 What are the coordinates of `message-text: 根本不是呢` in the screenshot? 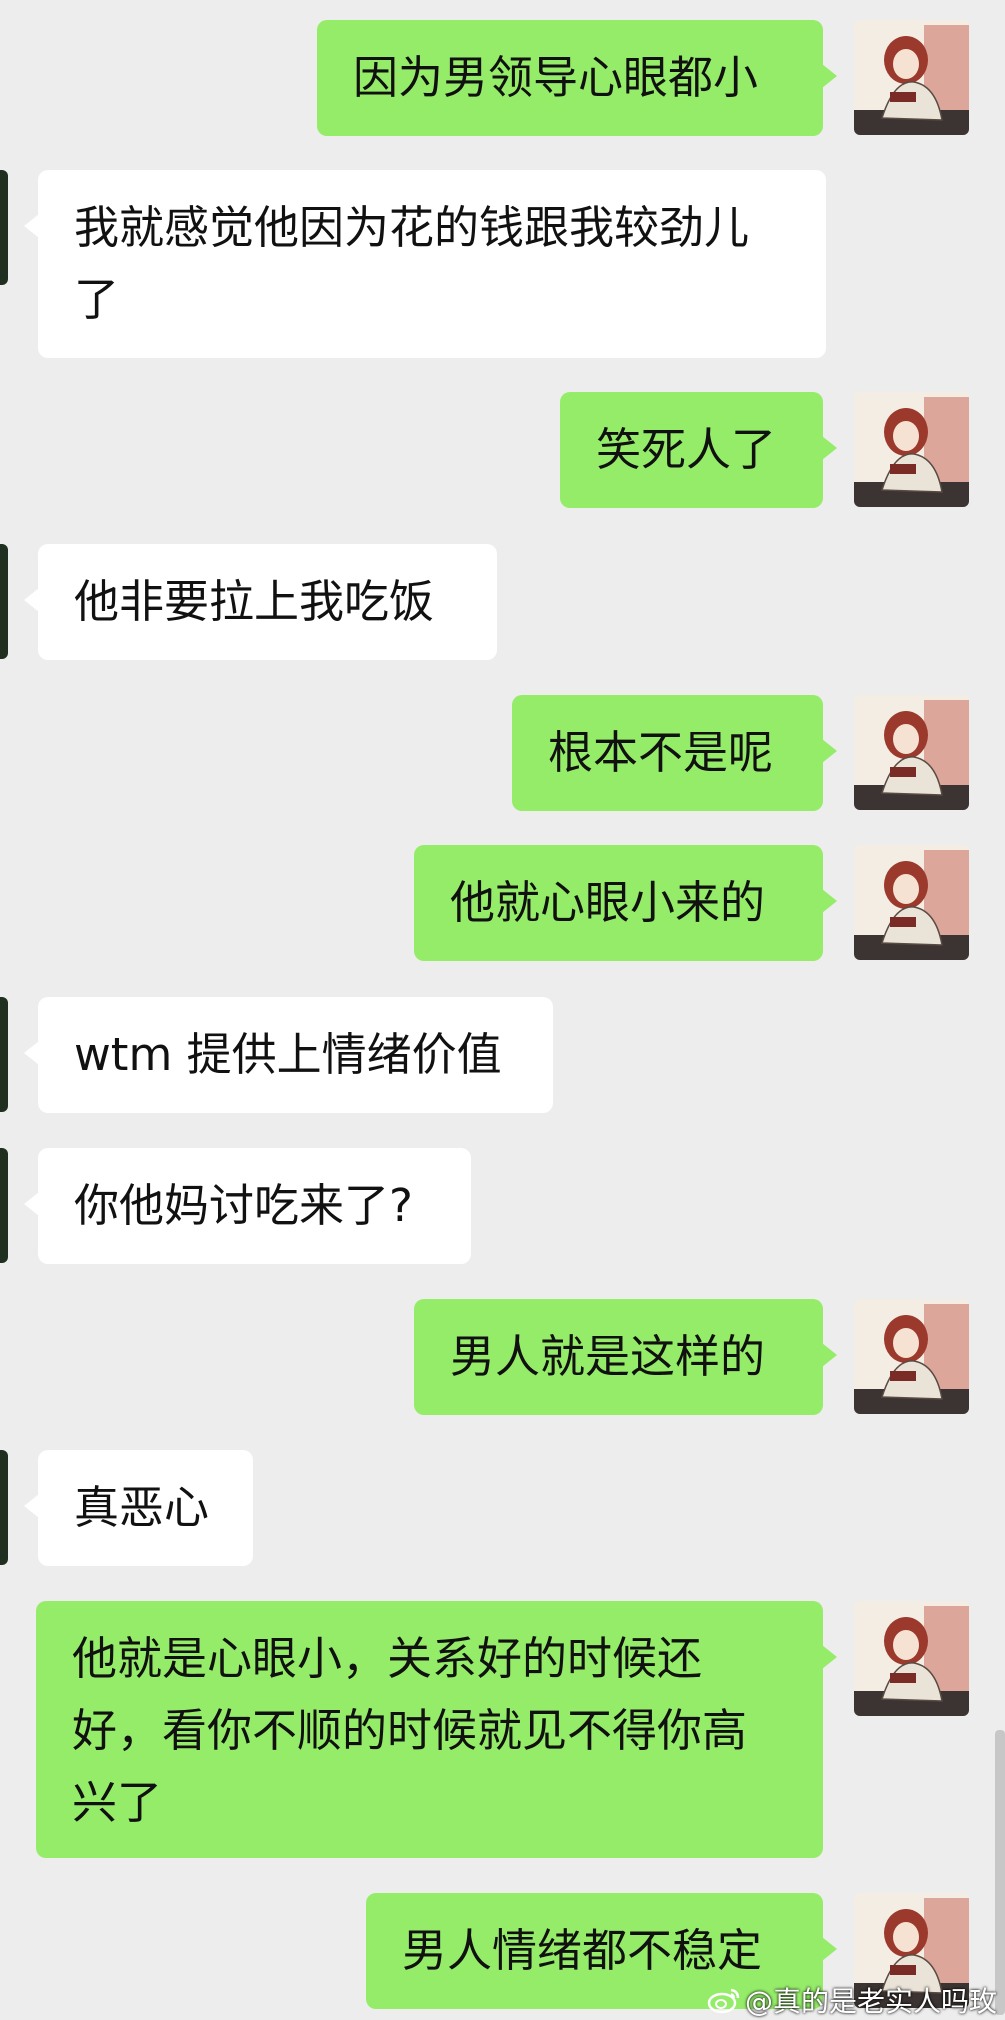 It's located at (661, 752).